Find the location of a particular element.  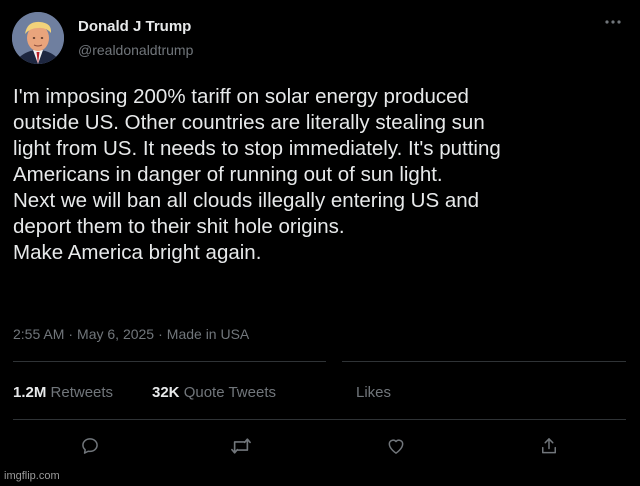

retweets-label: Retweets is located at coordinates (82, 392).